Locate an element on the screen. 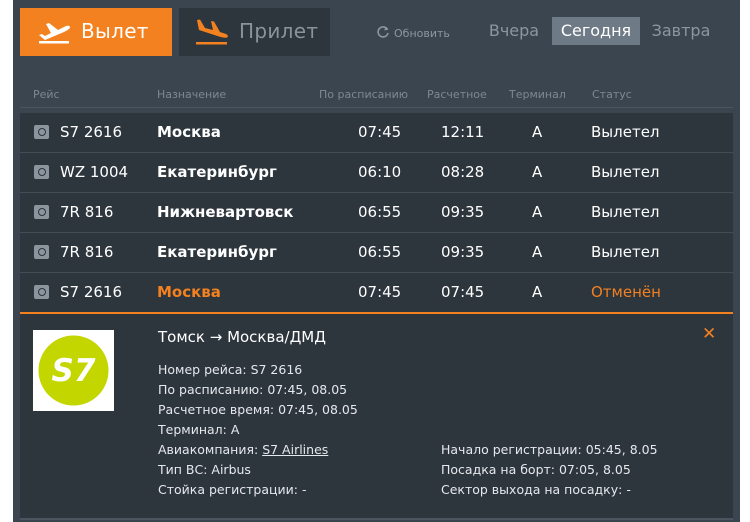  refresh-button: Обновить is located at coordinates (413, 33).